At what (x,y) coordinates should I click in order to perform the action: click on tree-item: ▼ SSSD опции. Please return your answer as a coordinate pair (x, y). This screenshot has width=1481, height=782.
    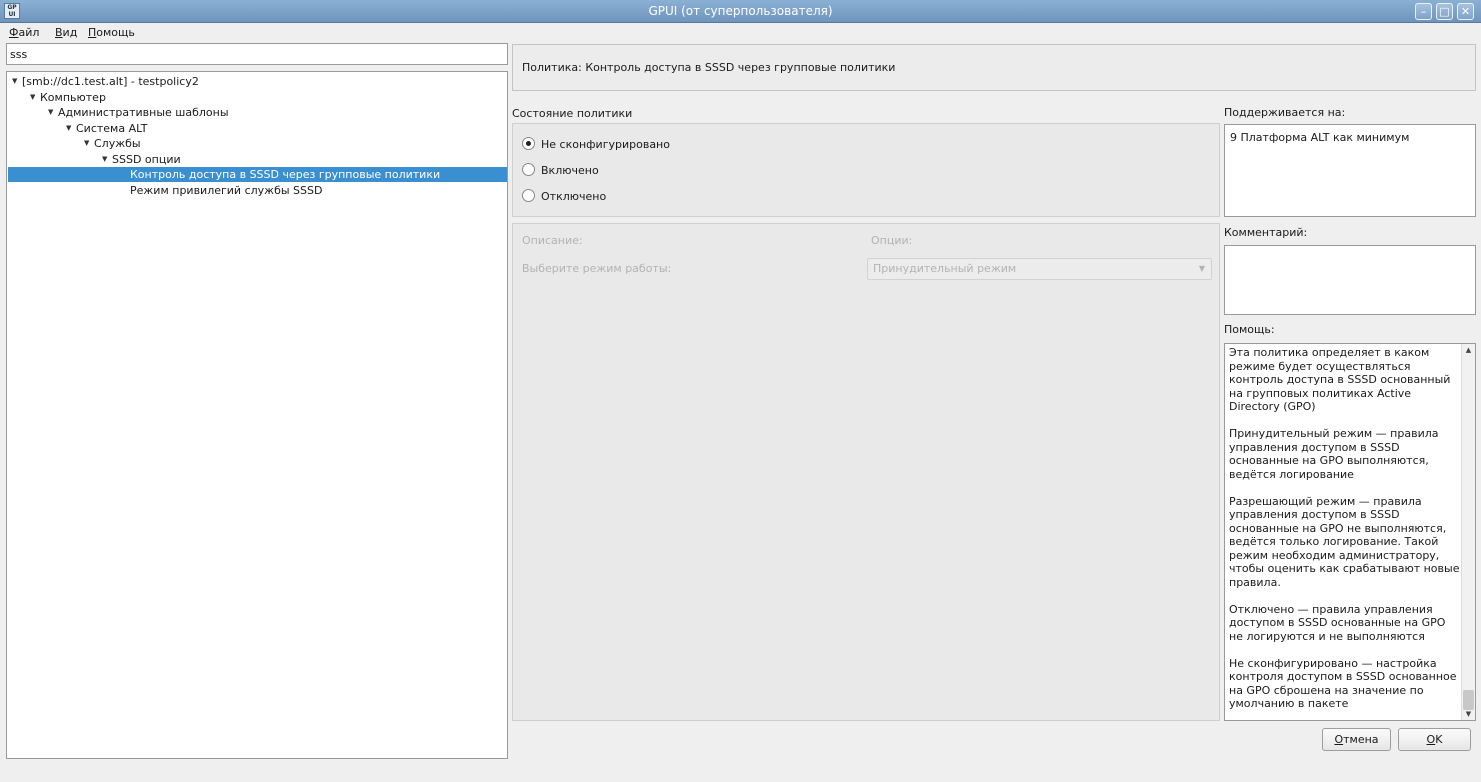
    Looking at the image, I should click on (257, 159).